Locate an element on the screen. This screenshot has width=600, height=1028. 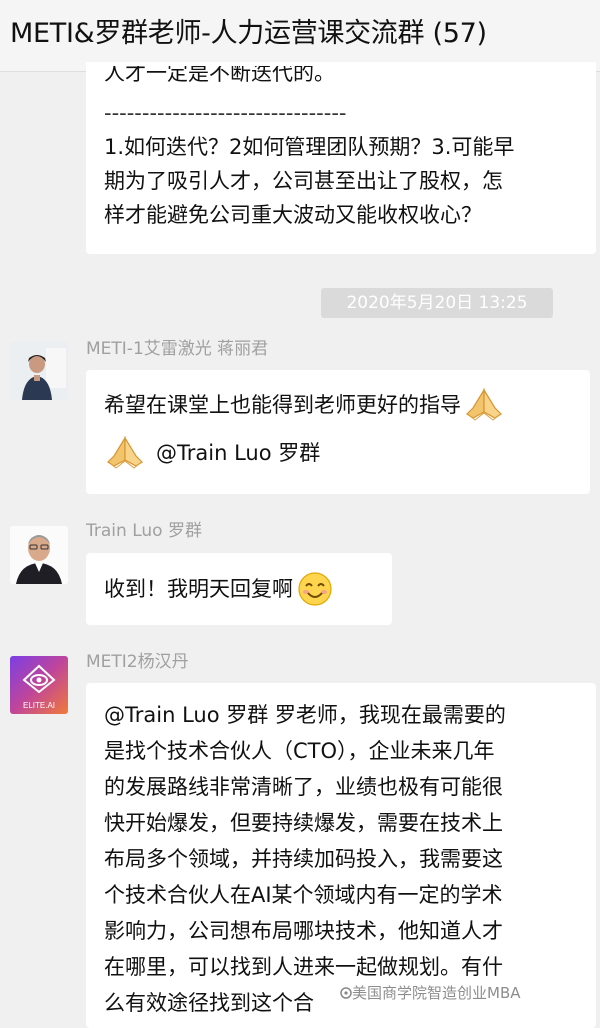
message-line: 的发展路线非常清晰了，业绩也极有可能很 is located at coordinates (303, 787).